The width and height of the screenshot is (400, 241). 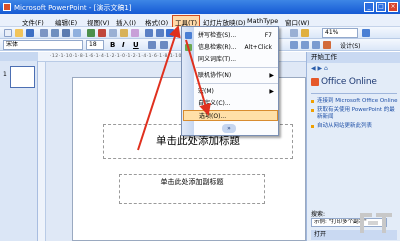 I want to click on slide-number: 1, so click(x=5, y=74).